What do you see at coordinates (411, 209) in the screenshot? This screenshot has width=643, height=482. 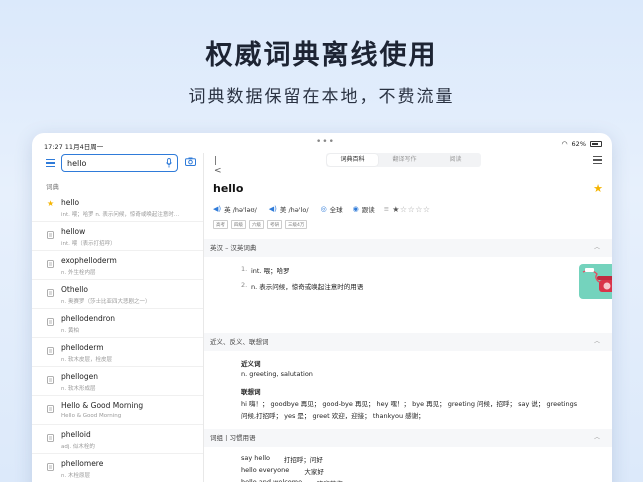 I see `rating-stars-icon: ★☆☆☆☆` at bounding box center [411, 209].